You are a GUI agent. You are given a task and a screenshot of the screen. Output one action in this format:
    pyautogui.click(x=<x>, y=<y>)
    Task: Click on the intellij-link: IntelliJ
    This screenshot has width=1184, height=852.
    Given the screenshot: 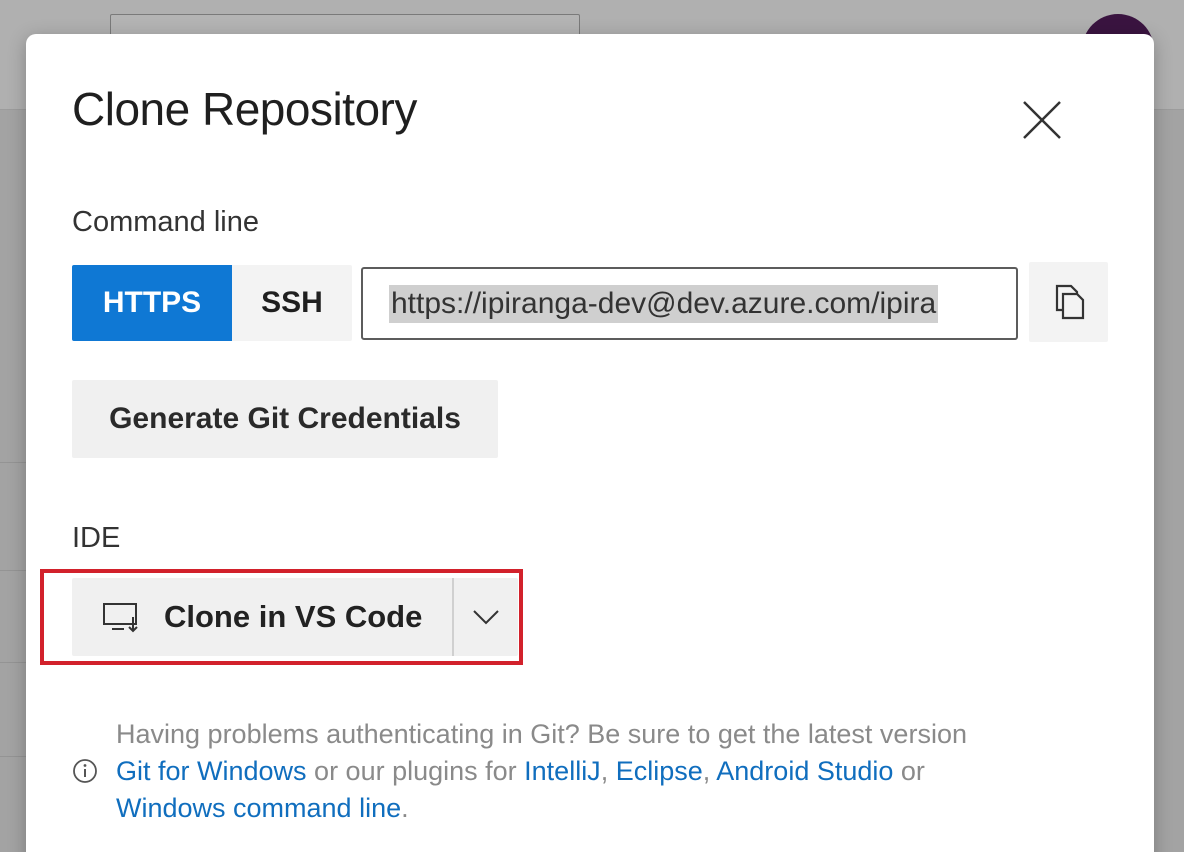 What is the action you would take?
    pyautogui.click(x=562, y=771)
    